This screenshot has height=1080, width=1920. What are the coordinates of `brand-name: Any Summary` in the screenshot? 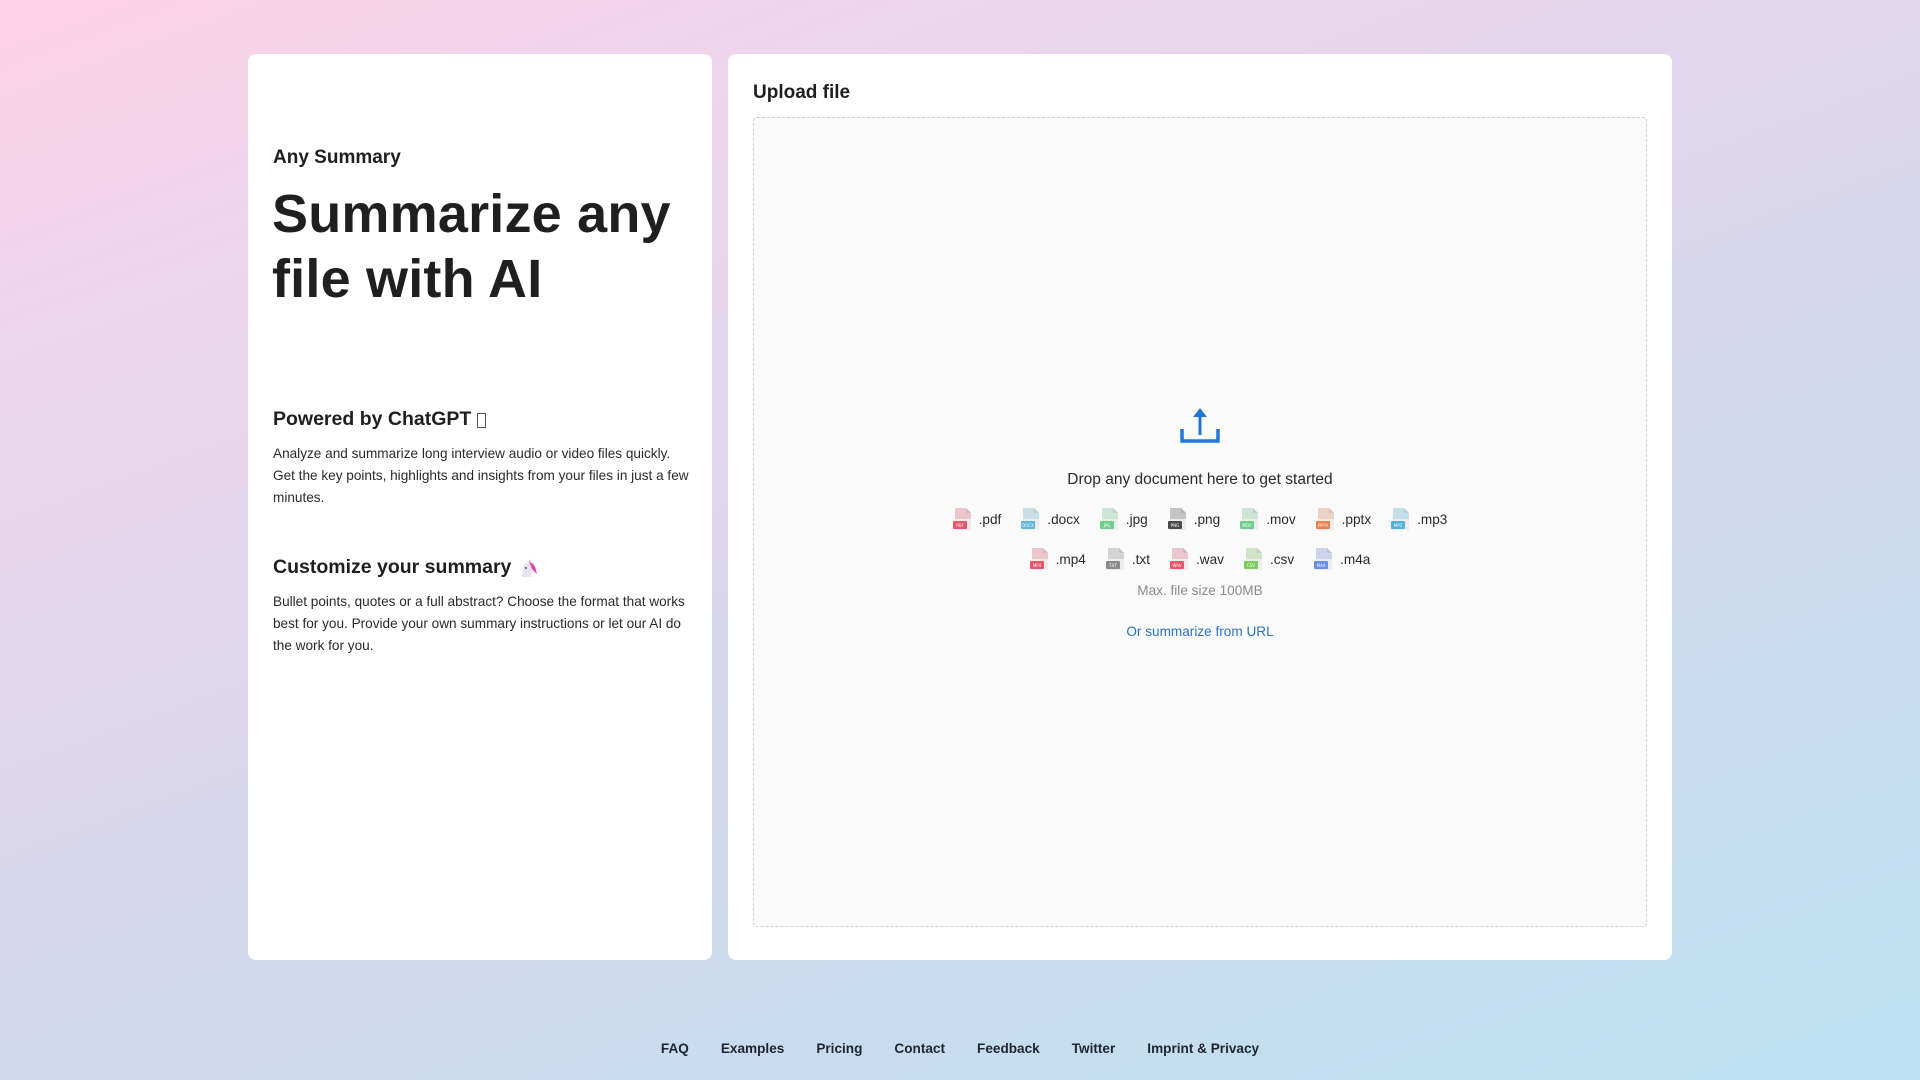 It's located at (337, 157).